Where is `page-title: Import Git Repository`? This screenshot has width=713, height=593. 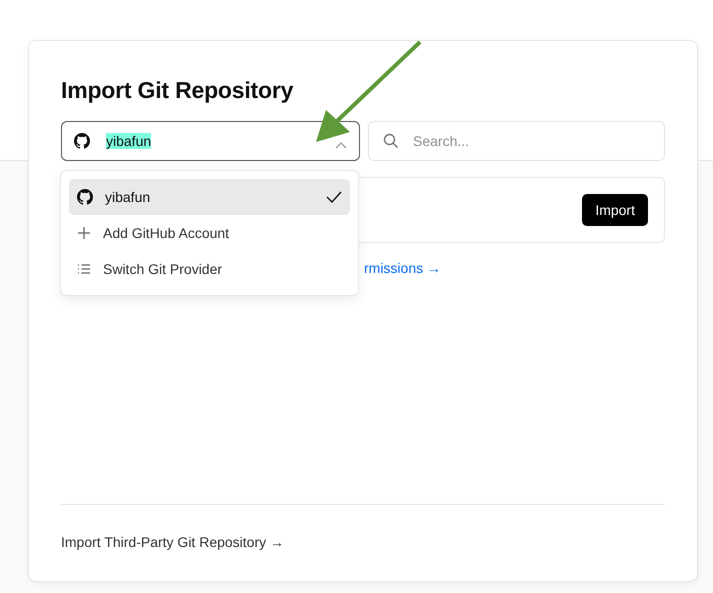 page-title: Import Git Repository is located at coordinates (177, 90).